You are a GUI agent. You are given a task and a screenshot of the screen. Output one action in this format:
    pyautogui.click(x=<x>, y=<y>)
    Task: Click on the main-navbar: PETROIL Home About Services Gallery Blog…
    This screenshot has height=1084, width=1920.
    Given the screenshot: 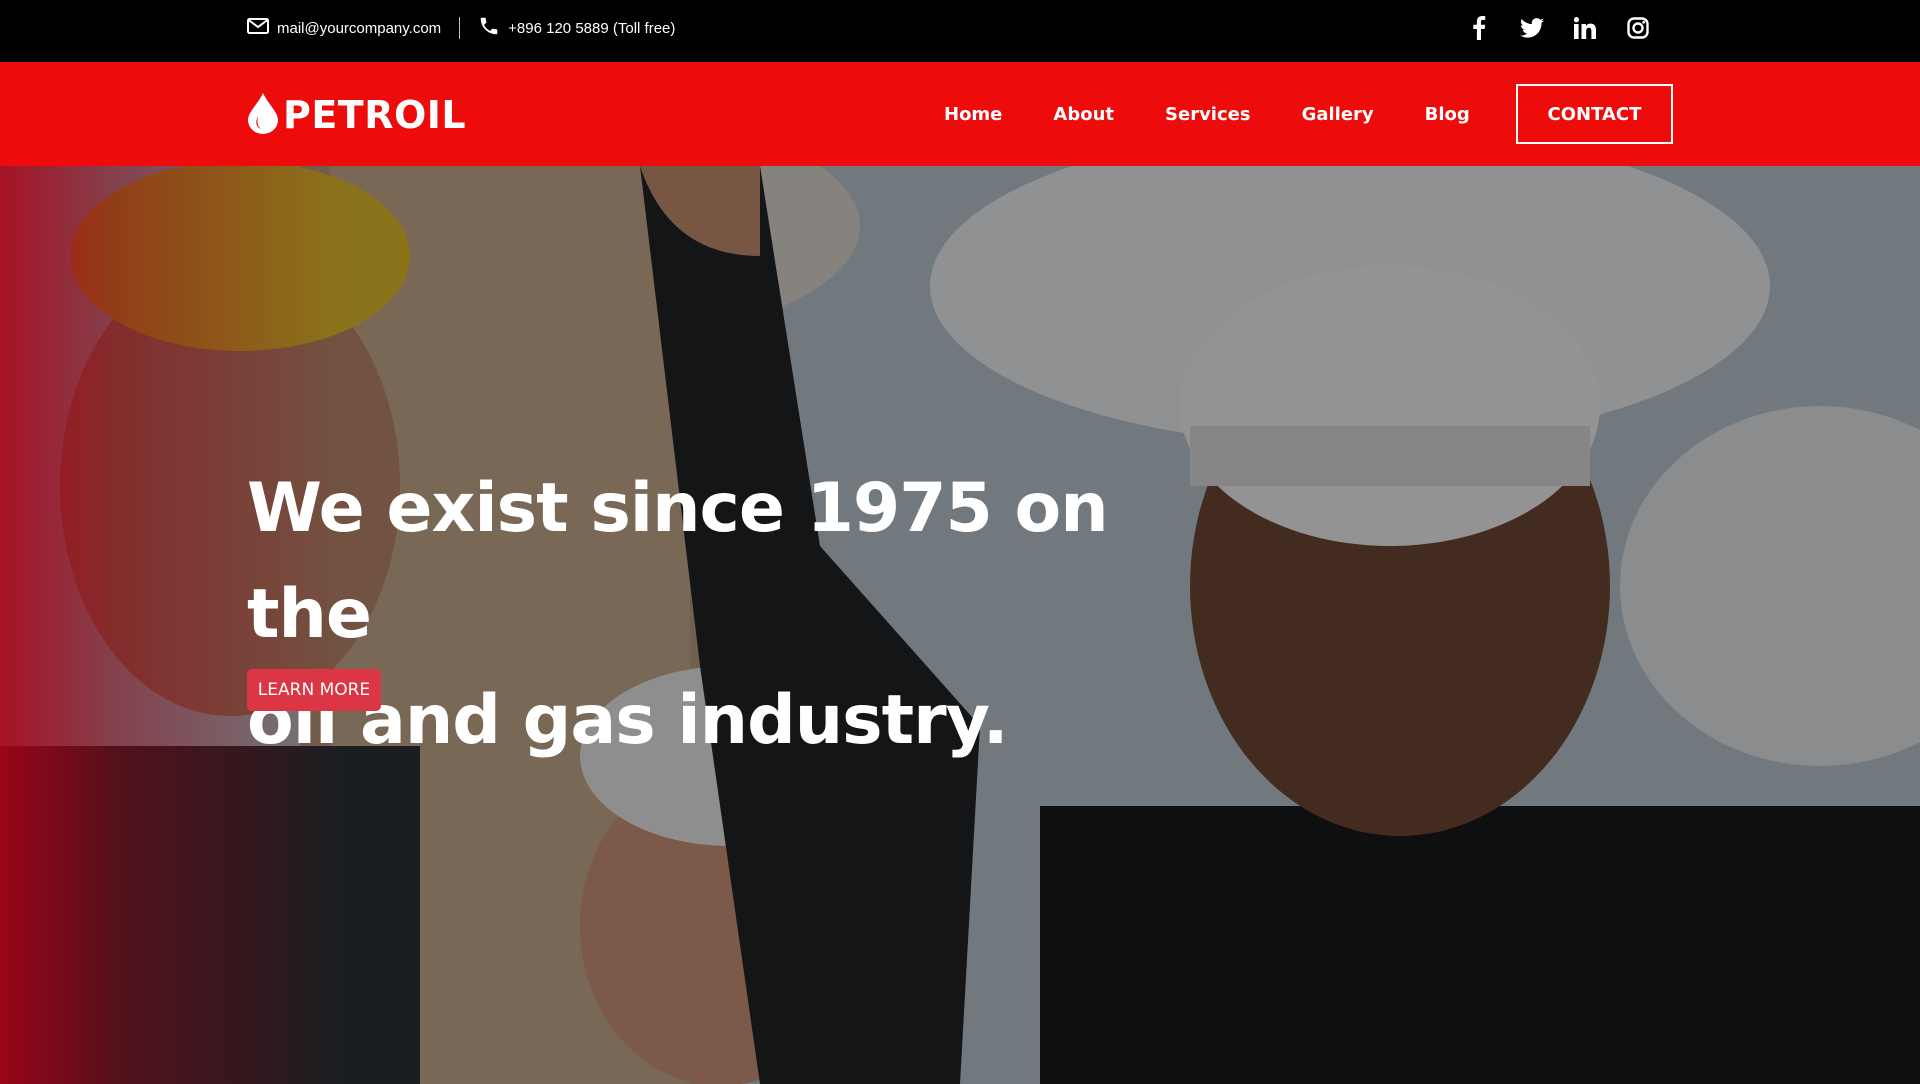 What is the action you would take?
    pyautogui.click(x=960, y=114)
    